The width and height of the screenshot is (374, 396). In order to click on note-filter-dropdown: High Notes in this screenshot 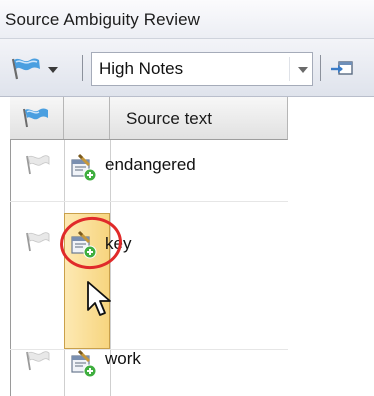, I will do `click(202, 69)`.